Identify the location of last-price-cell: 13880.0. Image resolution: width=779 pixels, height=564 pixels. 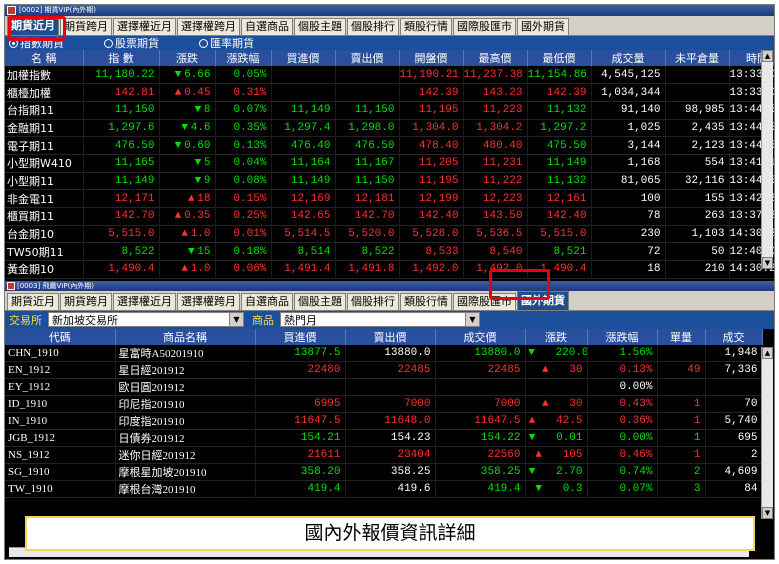
(480, 353).